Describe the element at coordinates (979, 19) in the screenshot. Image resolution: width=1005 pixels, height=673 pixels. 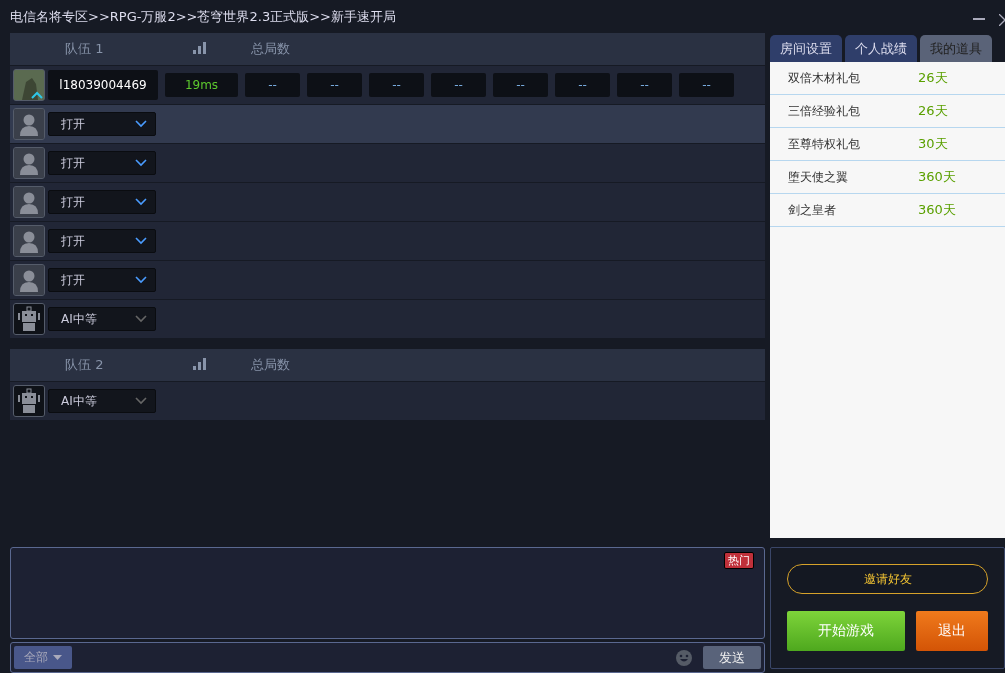
I see `minimize-icon` at that location.